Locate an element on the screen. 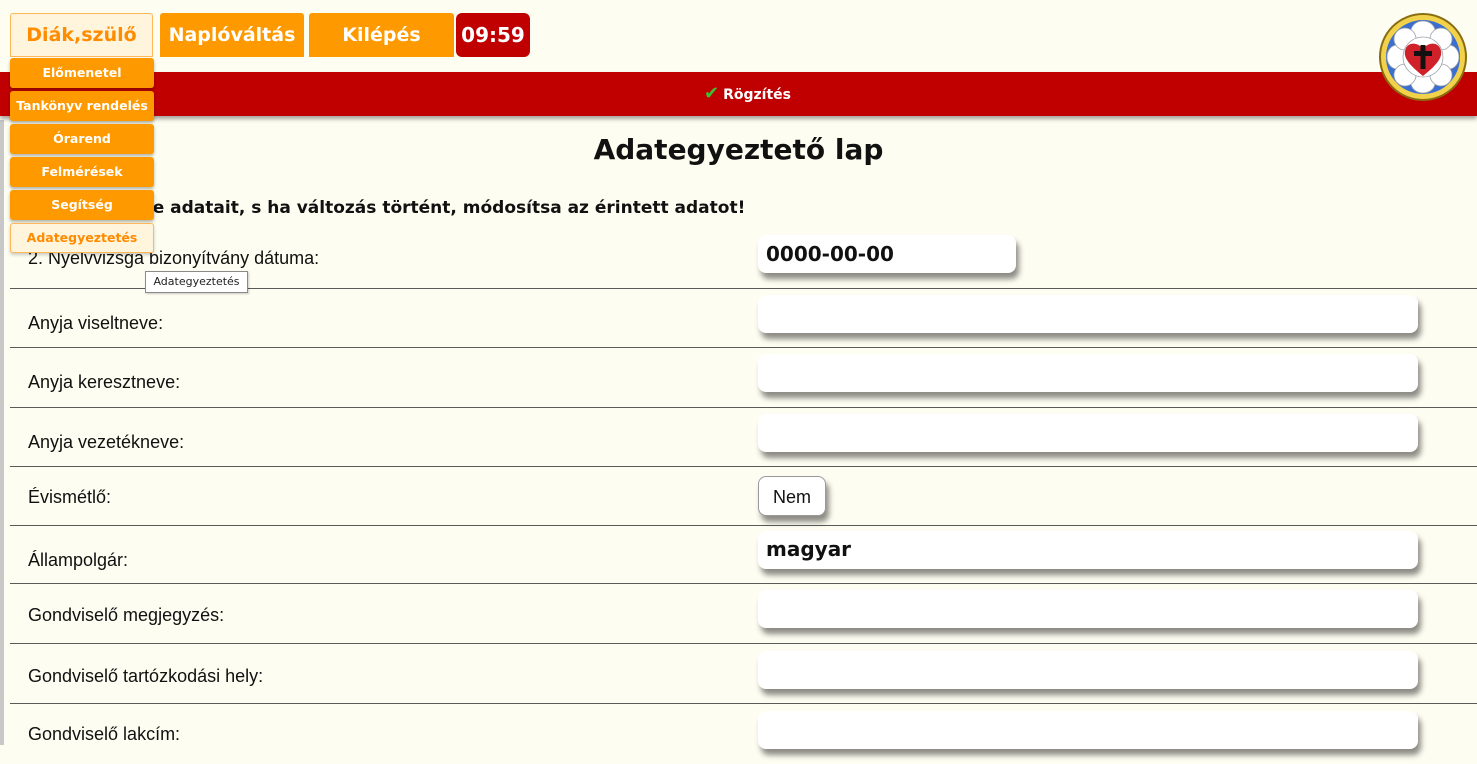 The height and width of the screenshot is (764, 1477). guardian-note-field is located at coordinates (1088, 609).